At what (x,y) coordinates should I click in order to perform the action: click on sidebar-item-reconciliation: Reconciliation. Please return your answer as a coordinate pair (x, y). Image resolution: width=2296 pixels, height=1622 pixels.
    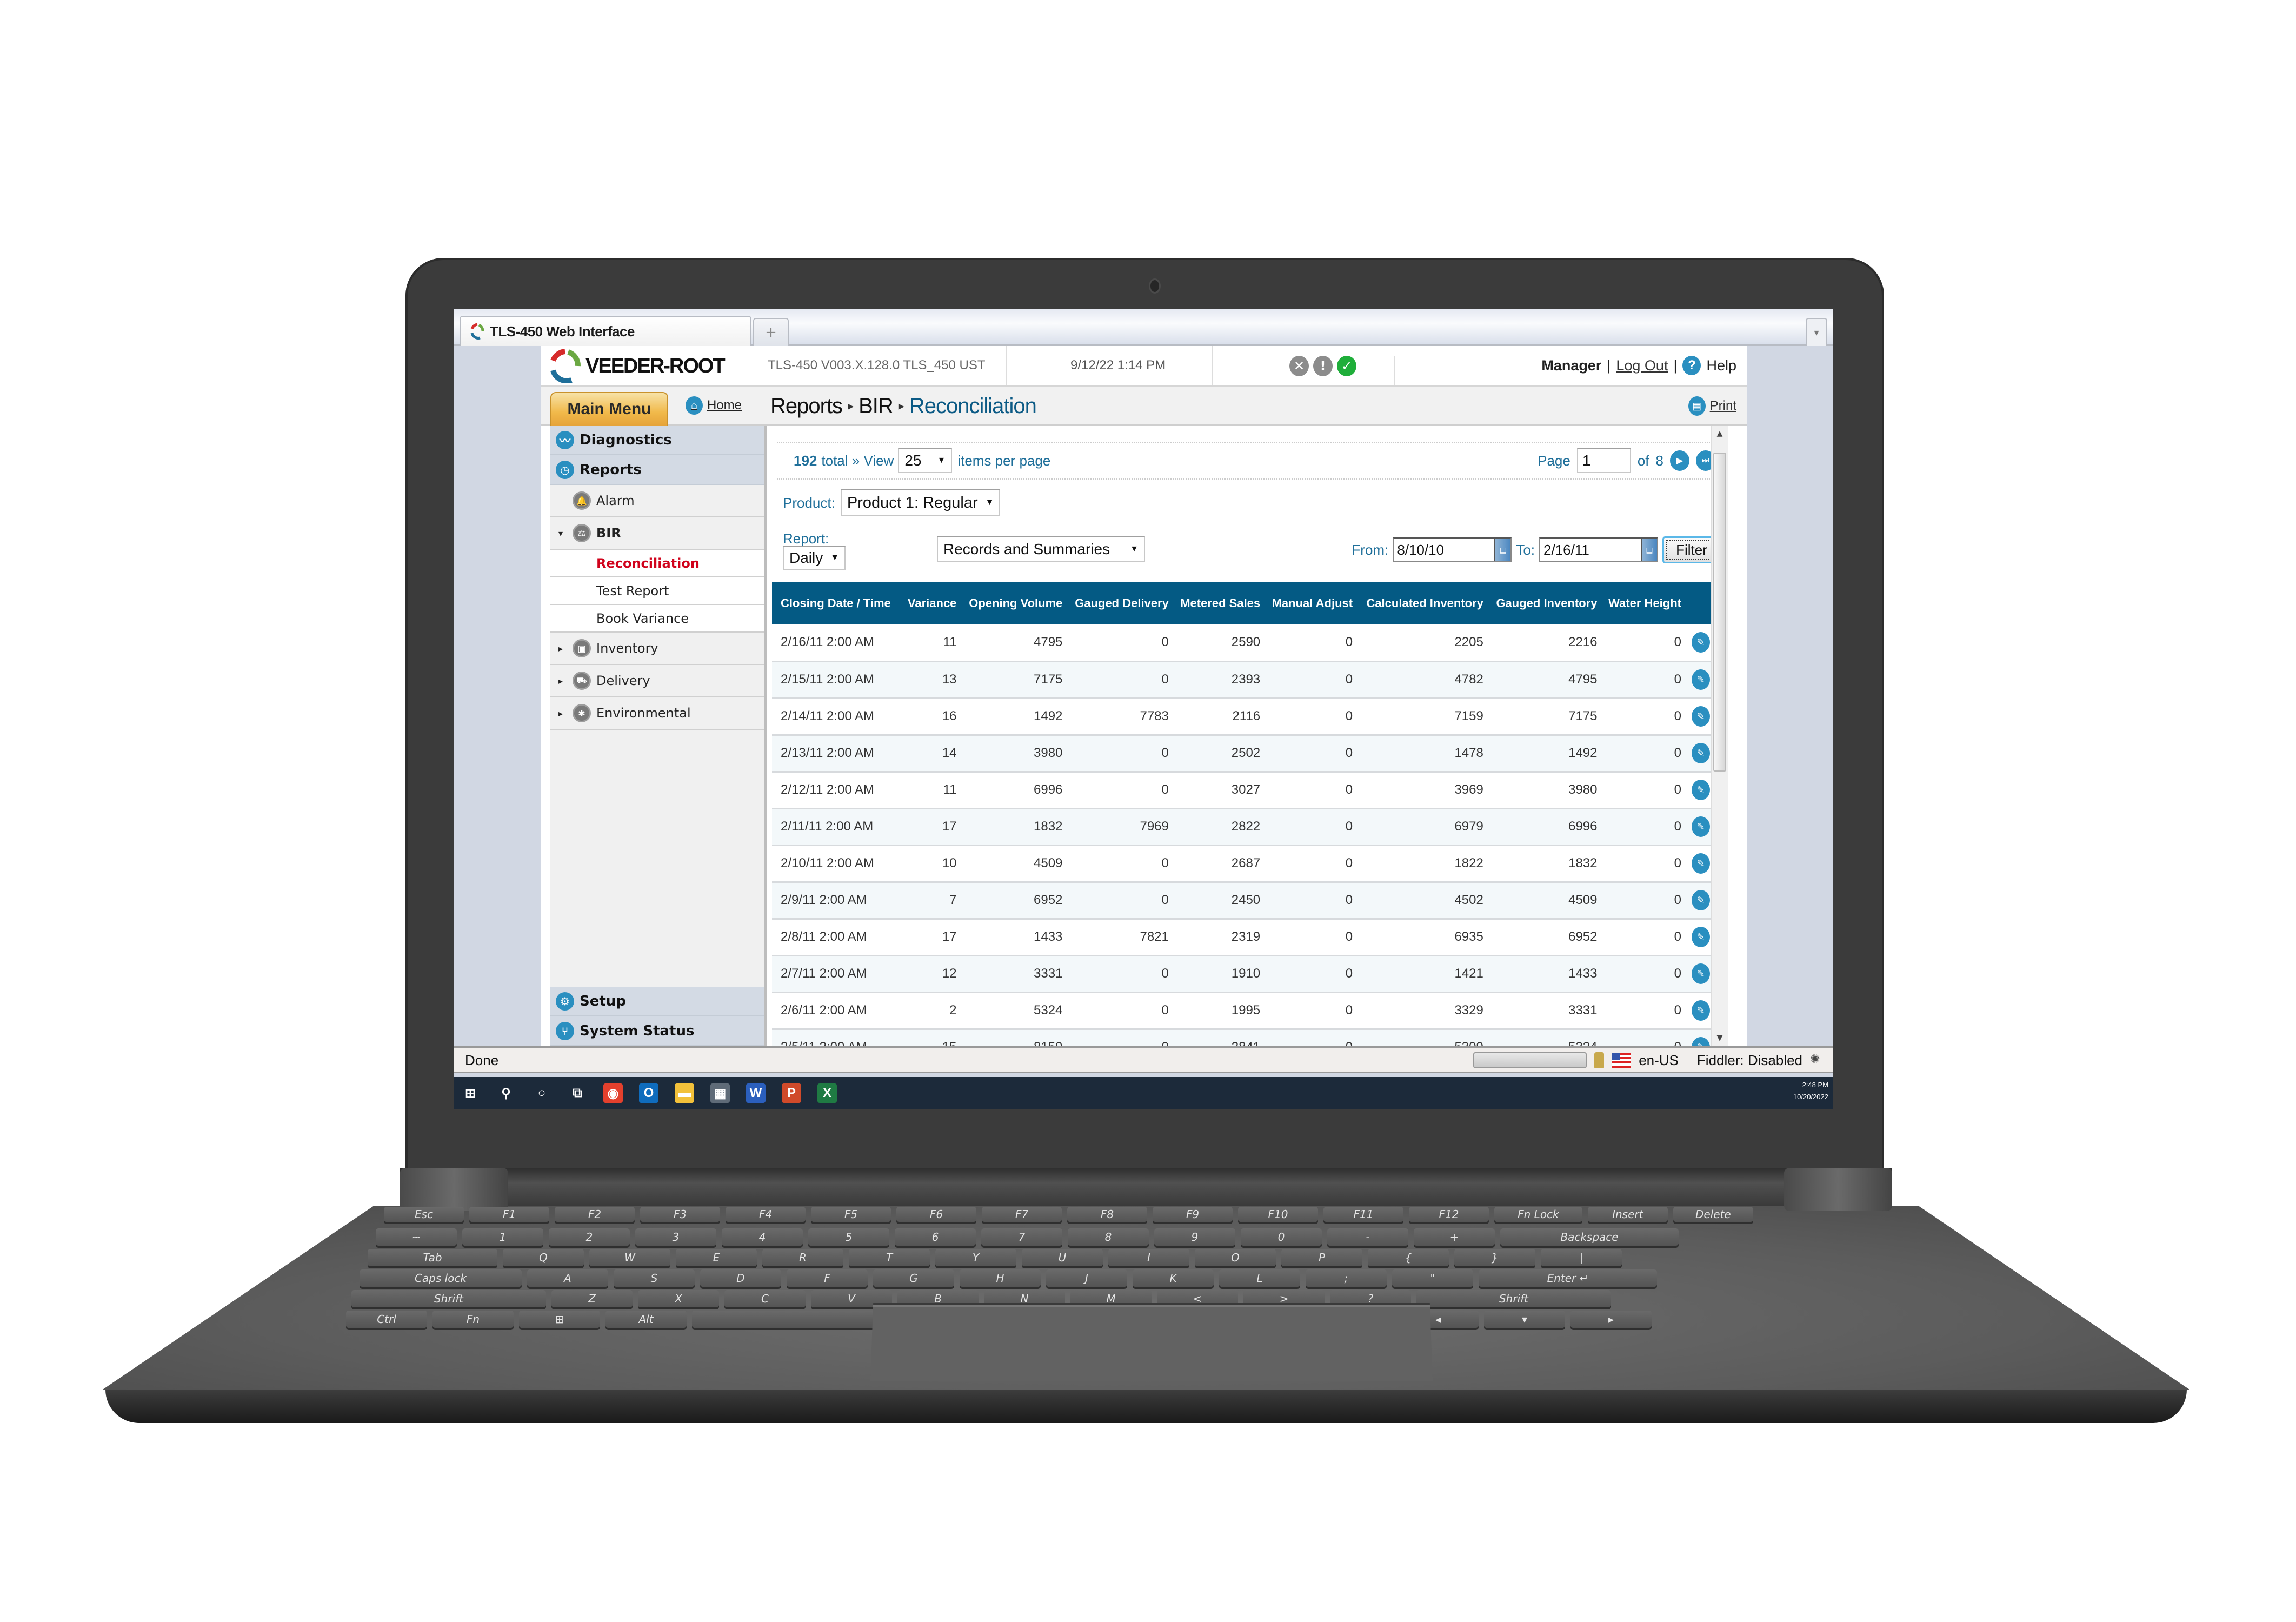
    Looking at the image, I should click on (657, 563).